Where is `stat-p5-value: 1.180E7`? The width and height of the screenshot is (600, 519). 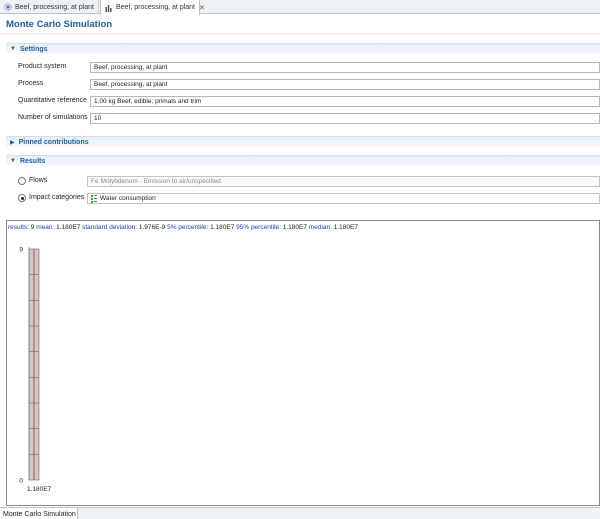
stat-p5-value: 1.180E7 is located at coordinates (222, 227).